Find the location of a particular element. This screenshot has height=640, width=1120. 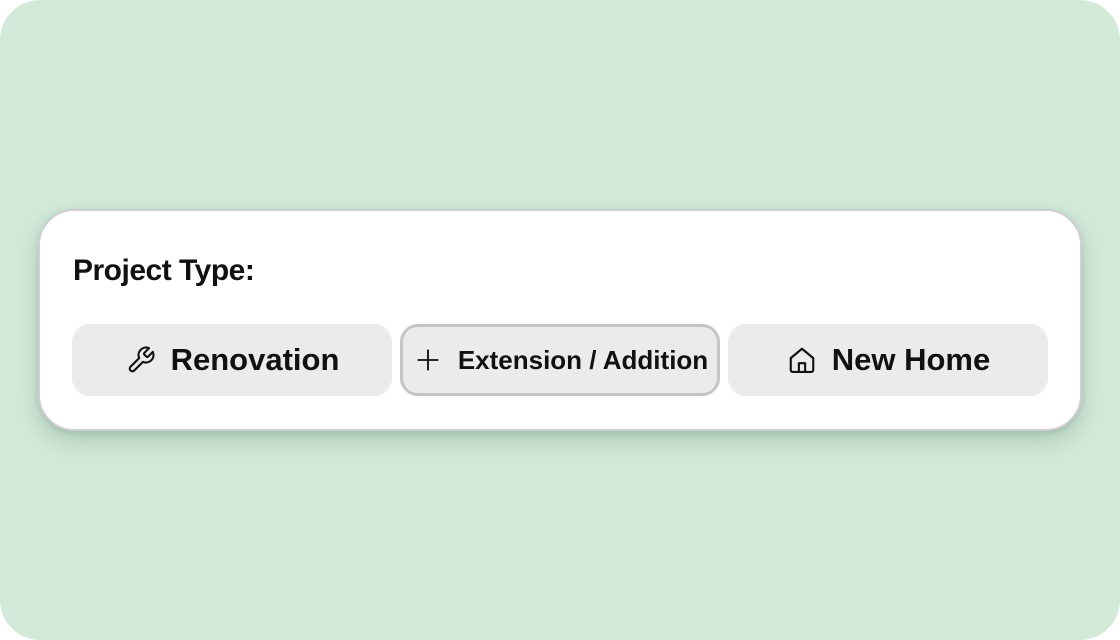

wrench-icon is located at coordinates (141, 360).